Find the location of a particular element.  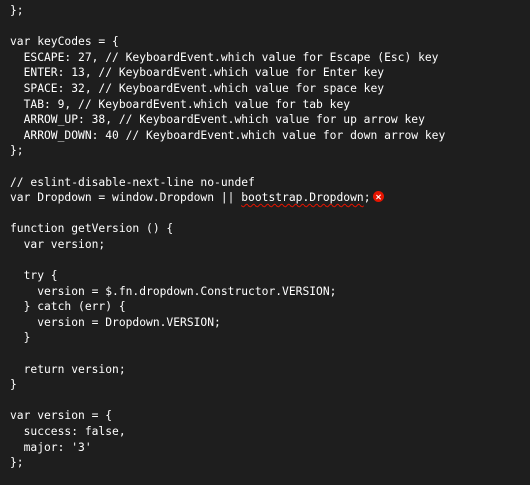

code-line: var version; is located at coordinates (58, 244).